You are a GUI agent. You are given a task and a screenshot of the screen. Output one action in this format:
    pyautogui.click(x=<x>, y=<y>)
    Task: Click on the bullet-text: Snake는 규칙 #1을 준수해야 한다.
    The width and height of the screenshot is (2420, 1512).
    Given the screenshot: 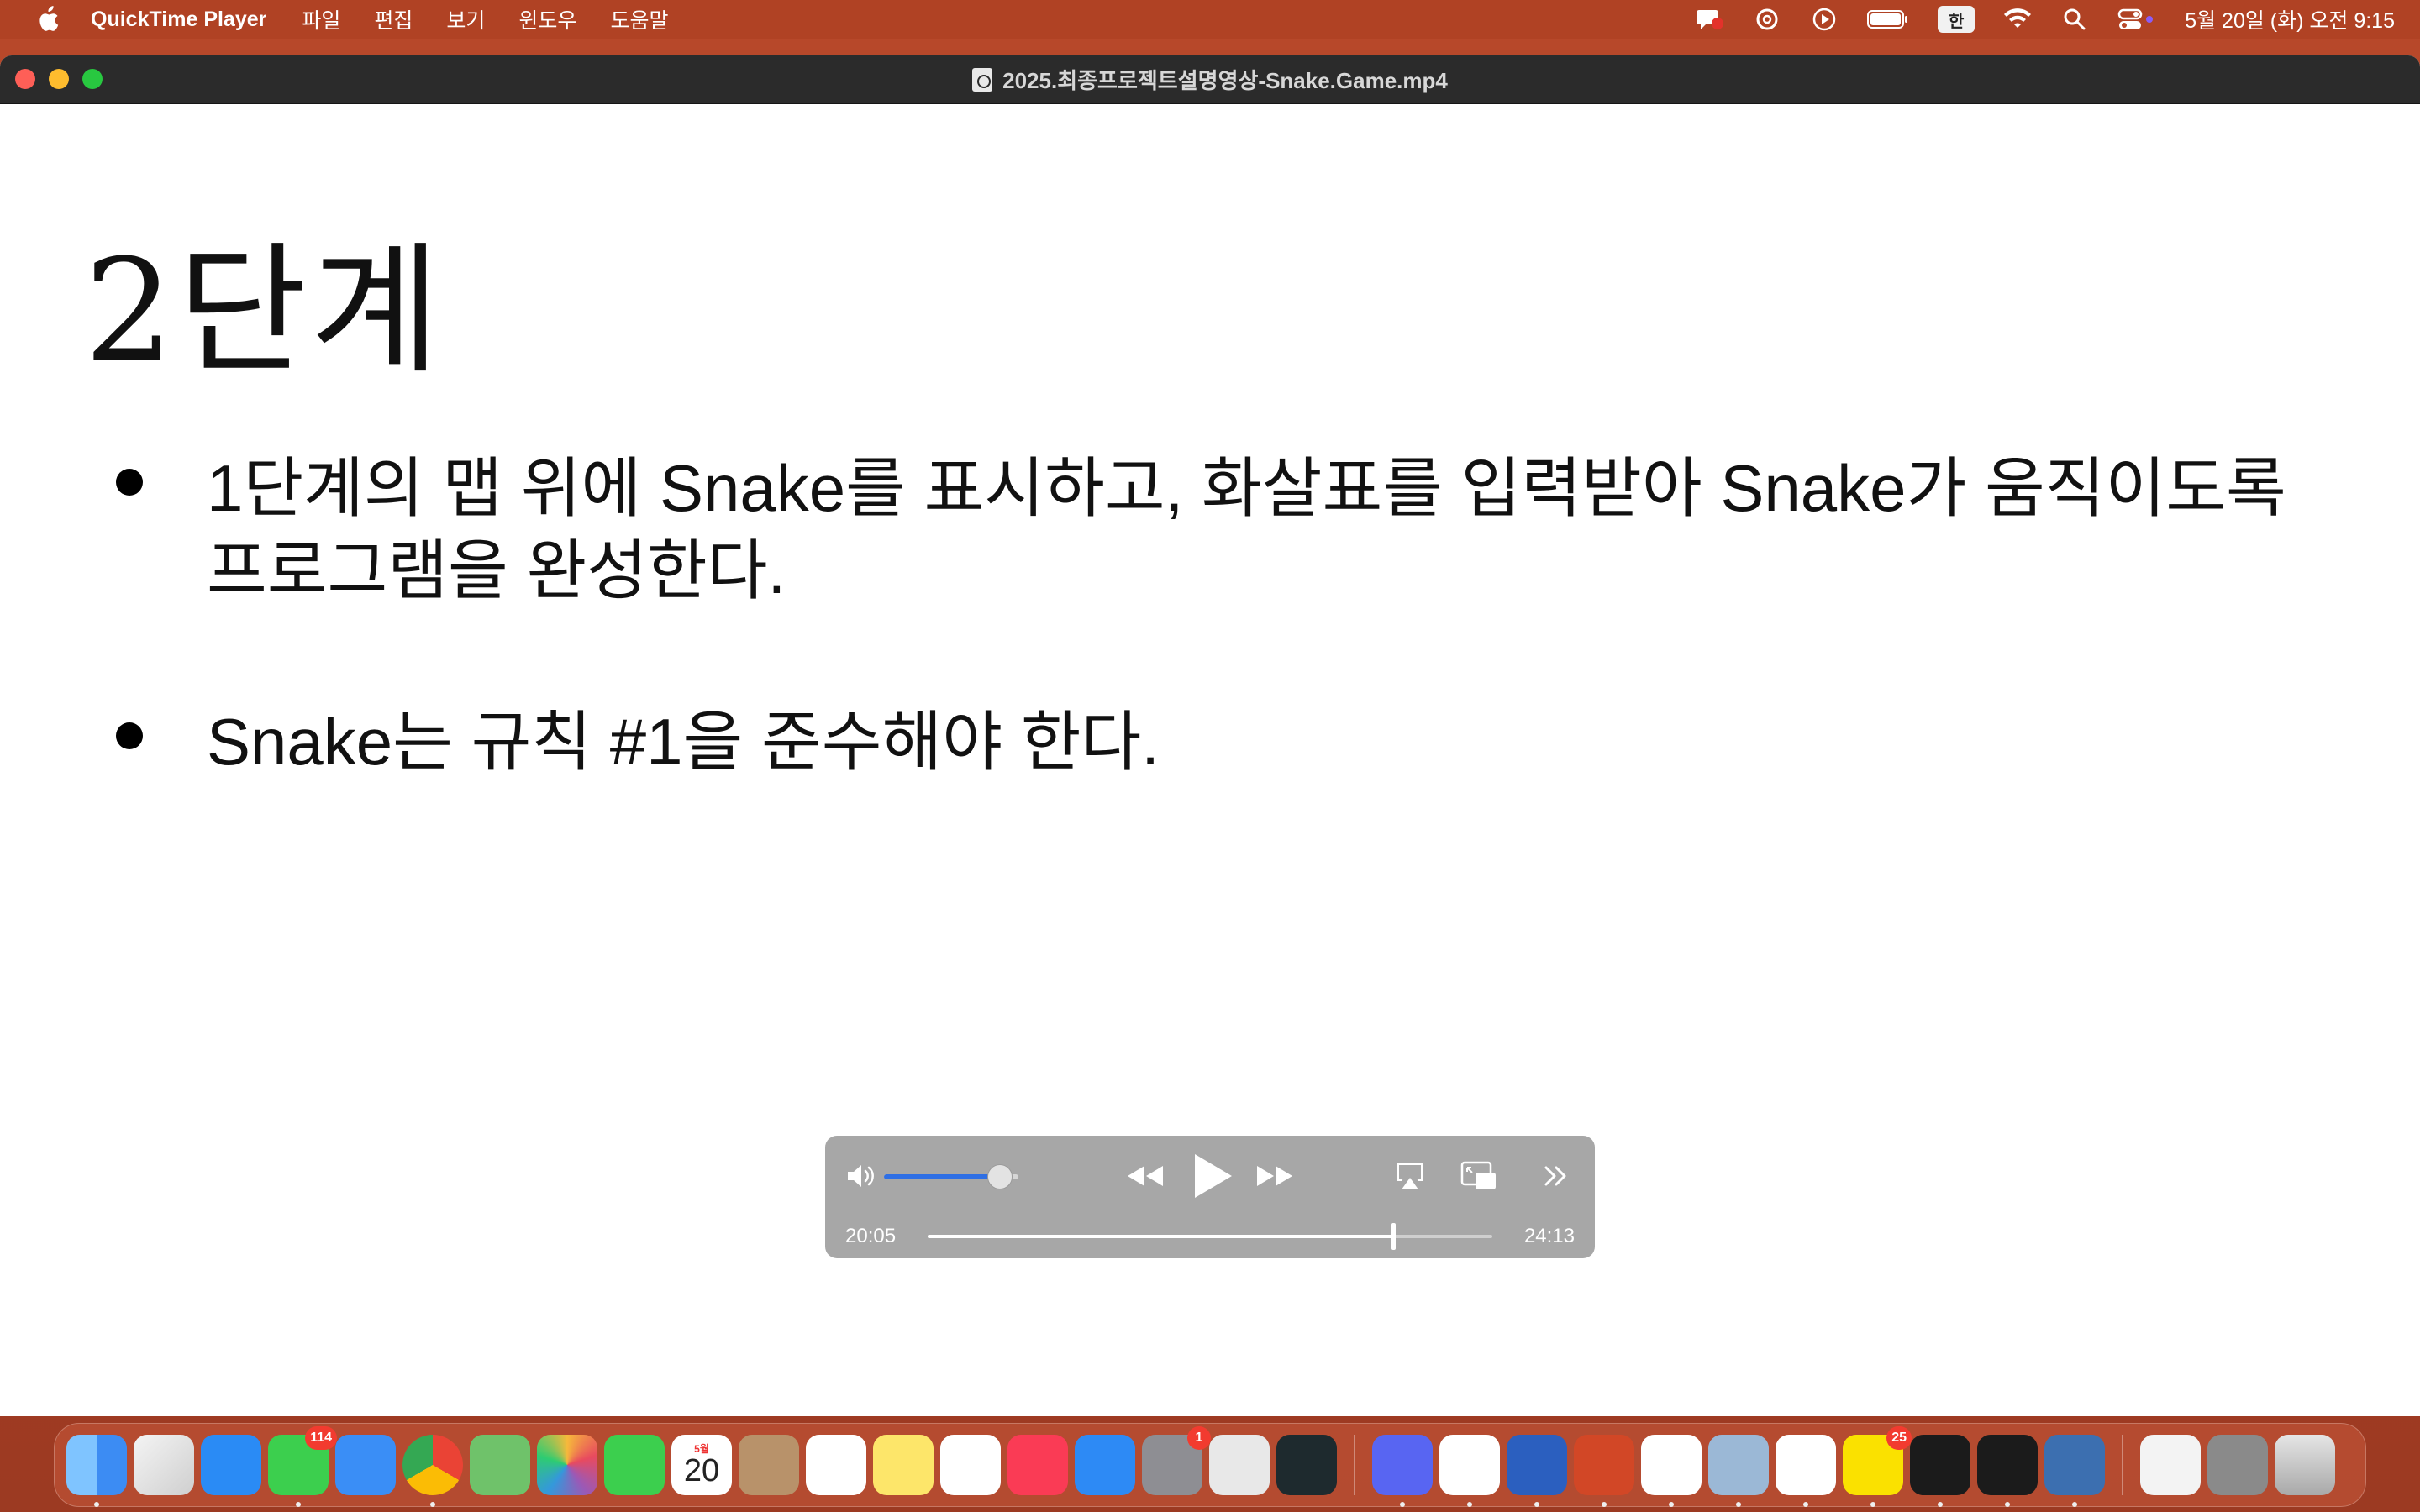 What is the action you would take?
    pyautogui.click(x=683, y=742)
    